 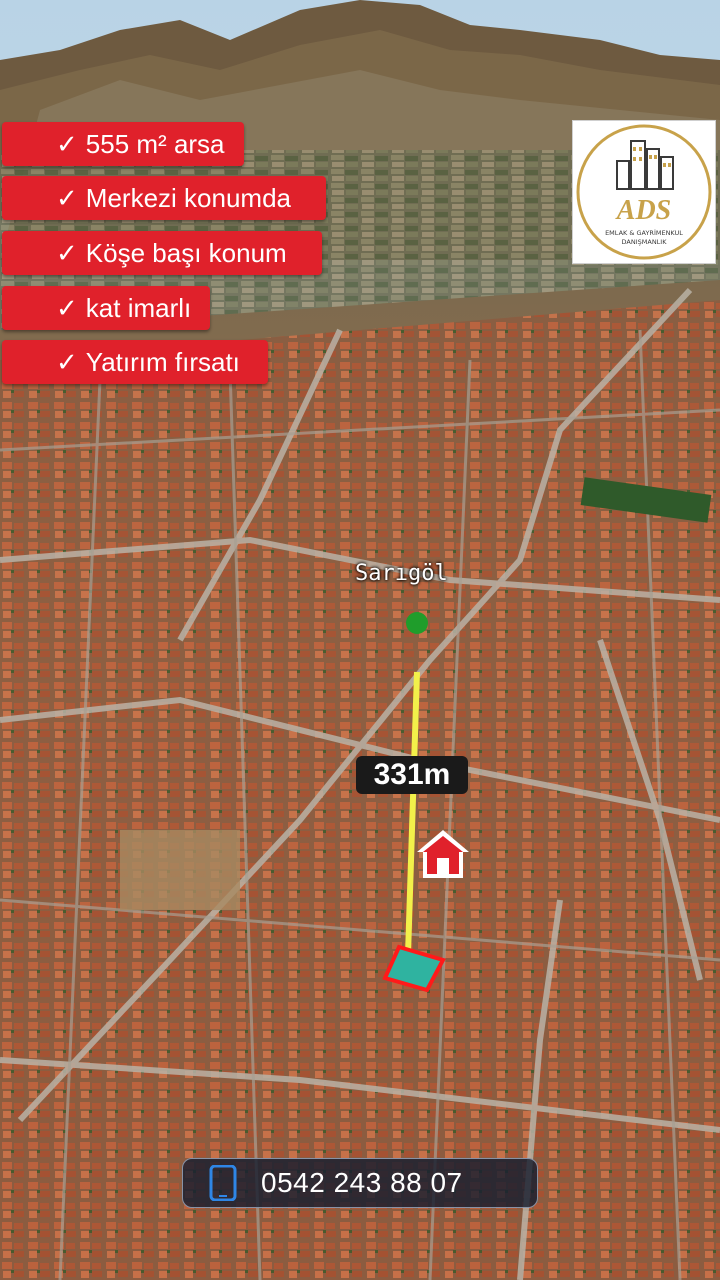 I want to click on distance-label: 331m, so click(x=412, y=775).